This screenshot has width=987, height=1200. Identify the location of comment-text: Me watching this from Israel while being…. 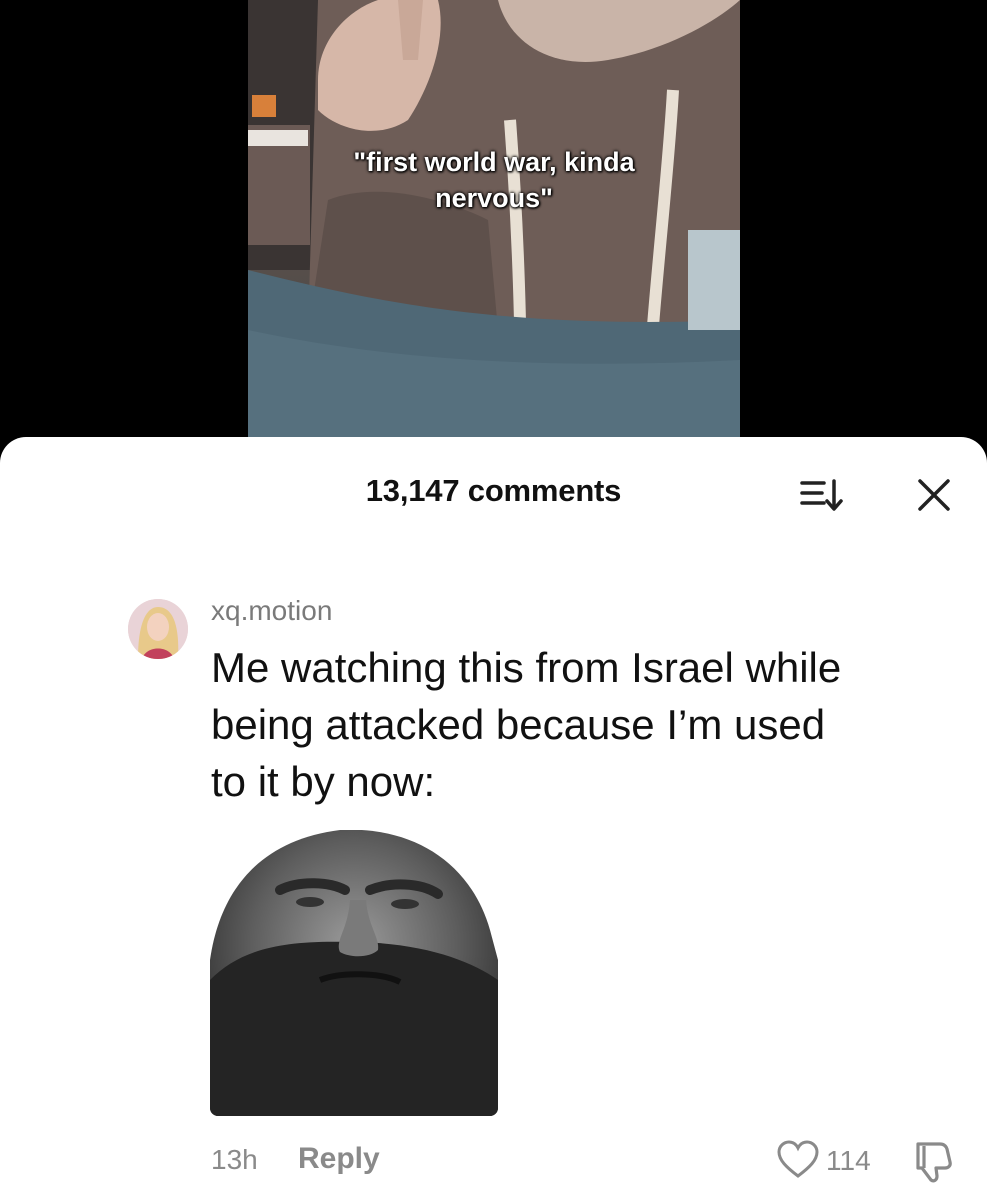
(586, 724).